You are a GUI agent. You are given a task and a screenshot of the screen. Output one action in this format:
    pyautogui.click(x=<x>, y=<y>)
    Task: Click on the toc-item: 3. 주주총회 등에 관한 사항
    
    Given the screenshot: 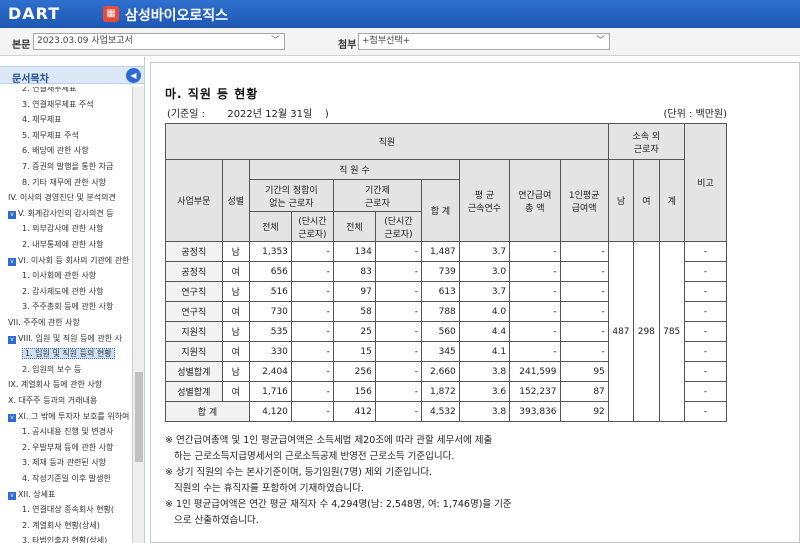 What is the action you would take?
    pyautogui.click(x=67, y=306)
    